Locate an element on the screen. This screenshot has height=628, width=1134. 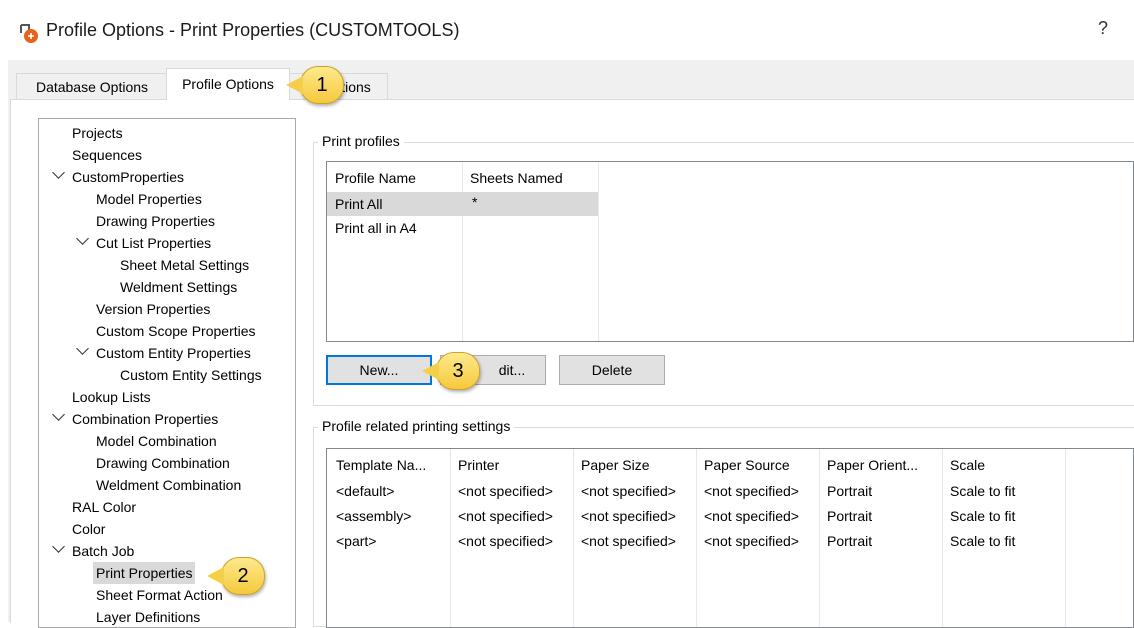
tree-item-sheet-metal-settings: Sheet Metal Settings is located at coordinates (184, 265).